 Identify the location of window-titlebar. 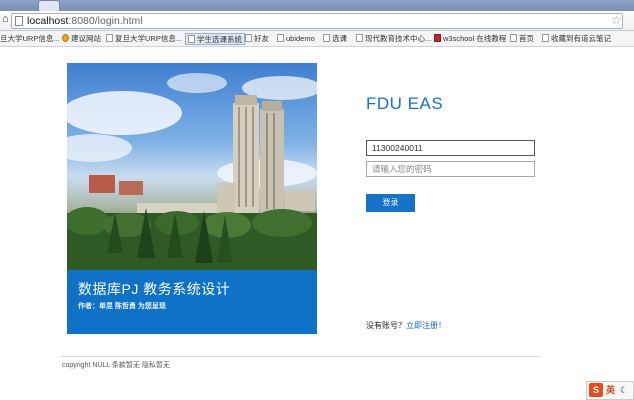
(317, 5).